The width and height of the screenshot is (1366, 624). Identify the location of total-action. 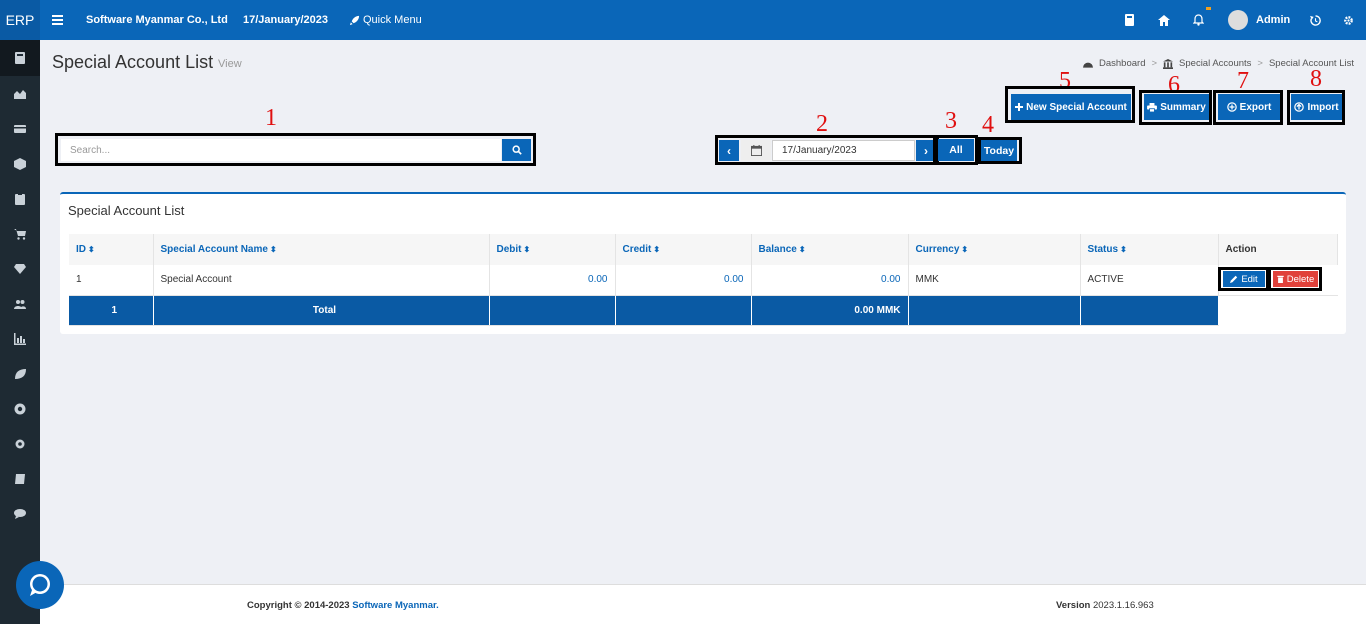
(1278, 310).